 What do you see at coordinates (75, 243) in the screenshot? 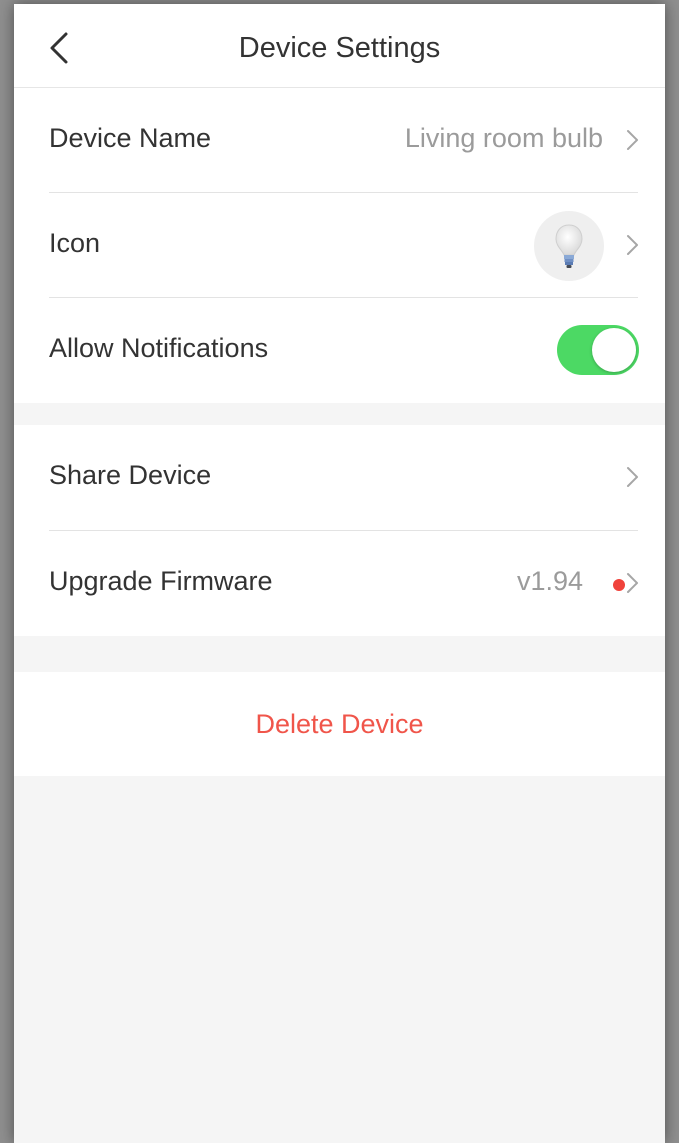
I see `icon-label: Icon` at bounding box center [75, 243].